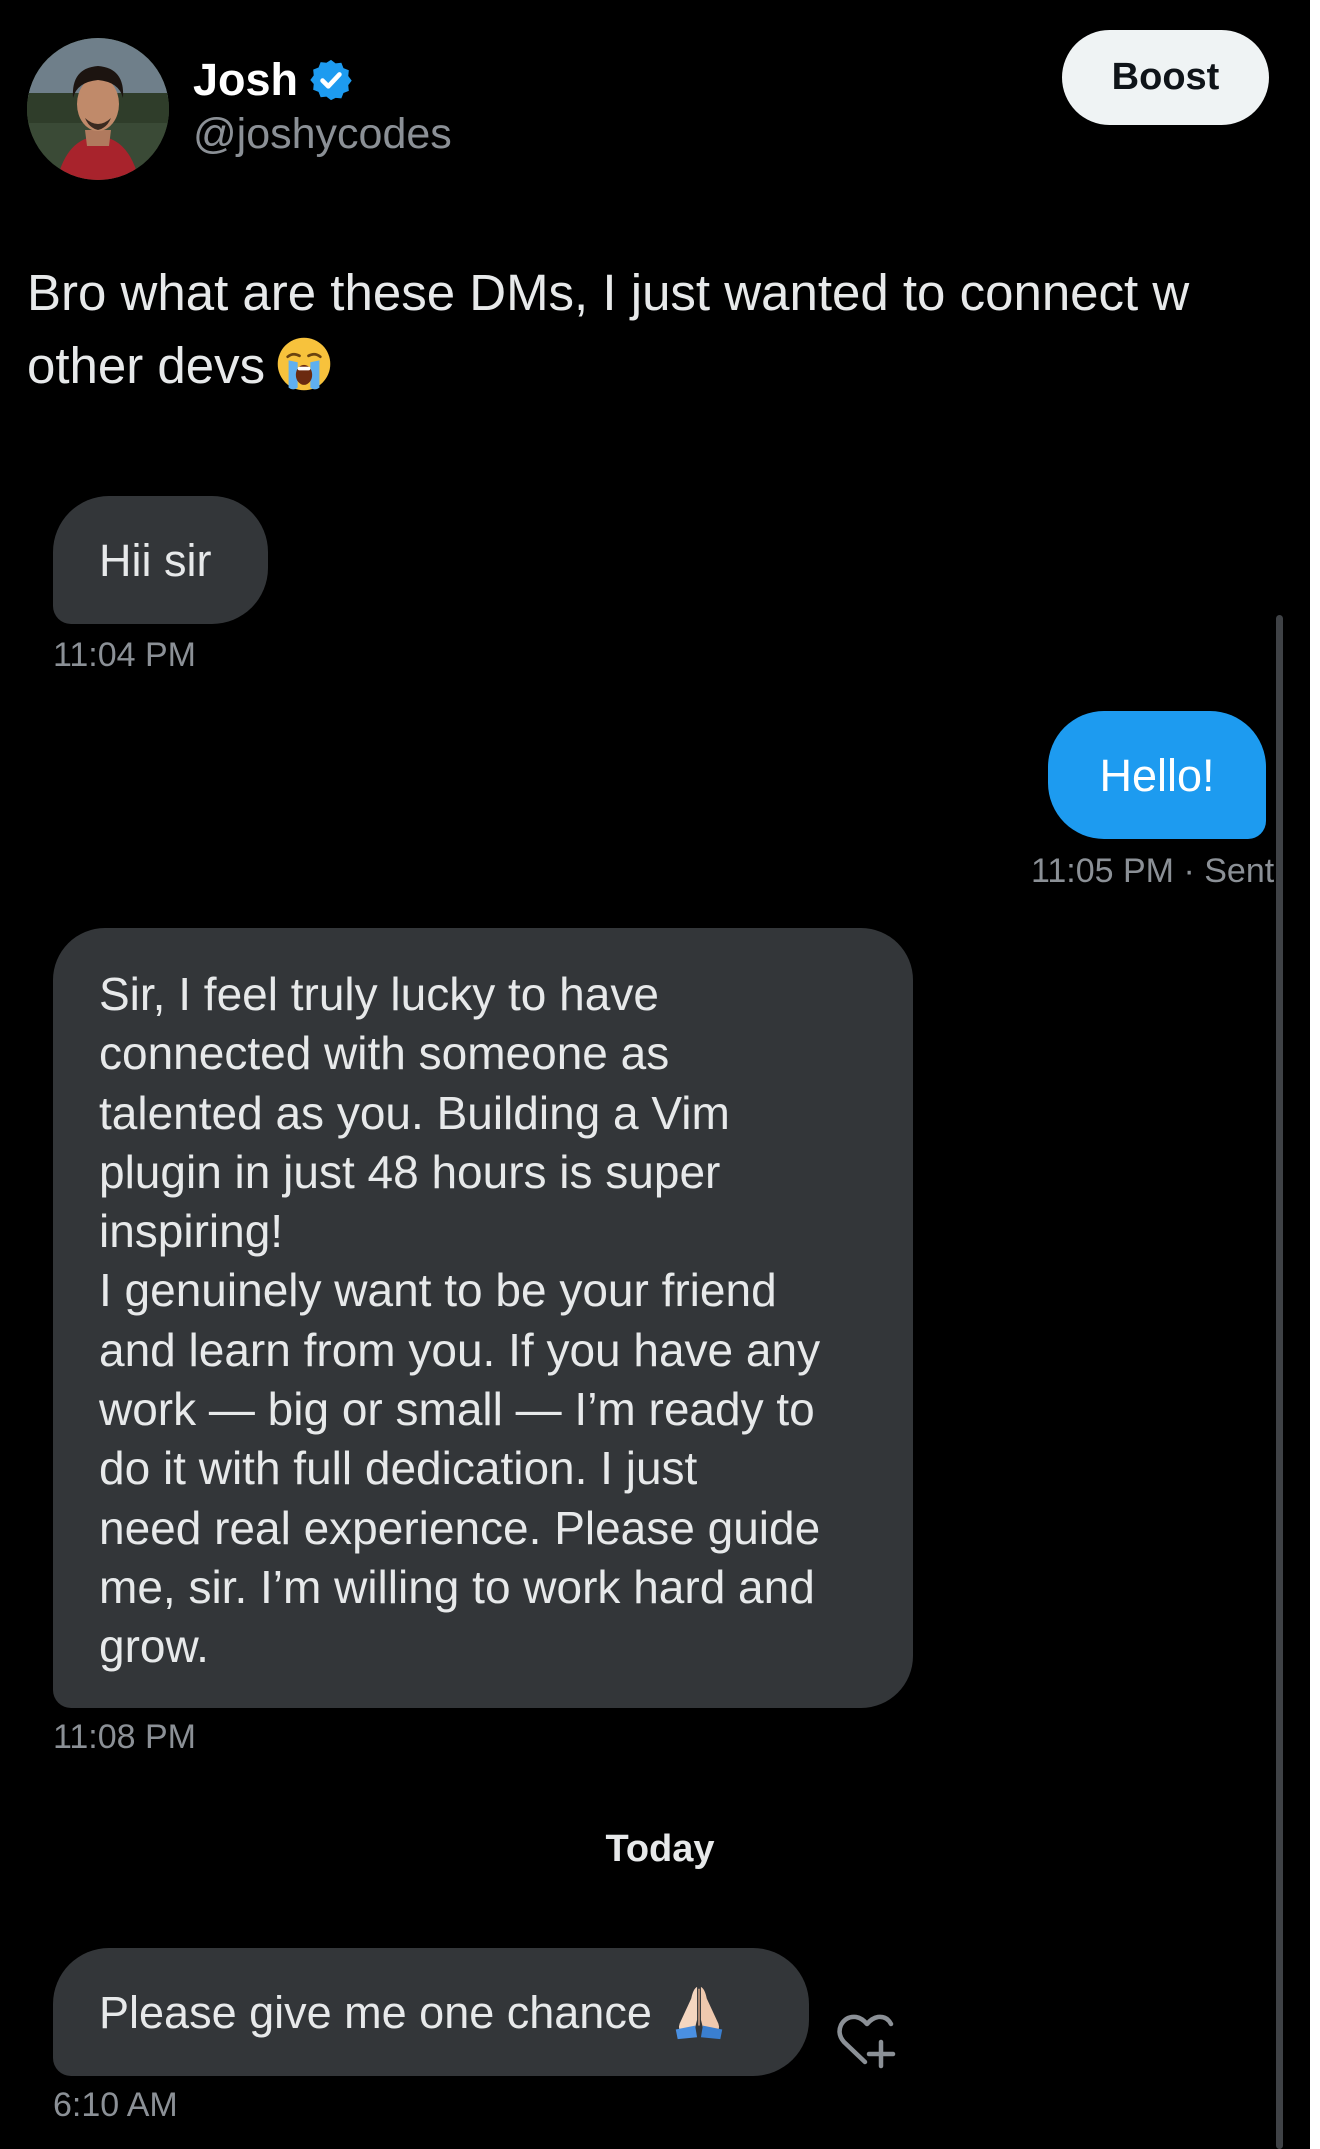  What do you see at coordinates (322, 134) in the screenshot?
I see `author-handle: @joshycodes` at bounding box center [322, 134].